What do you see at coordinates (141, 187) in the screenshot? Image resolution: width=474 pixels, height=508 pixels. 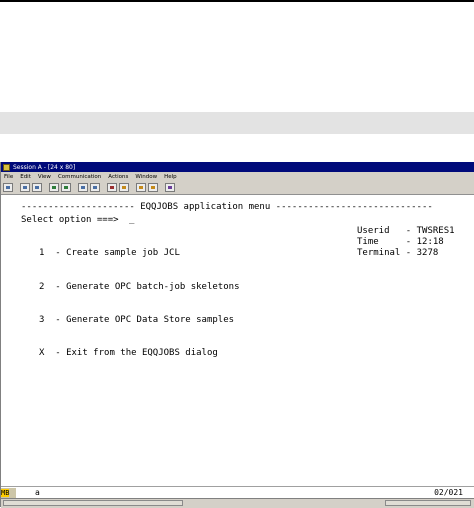 I see `record-icon` at bounding box center [141, 187].